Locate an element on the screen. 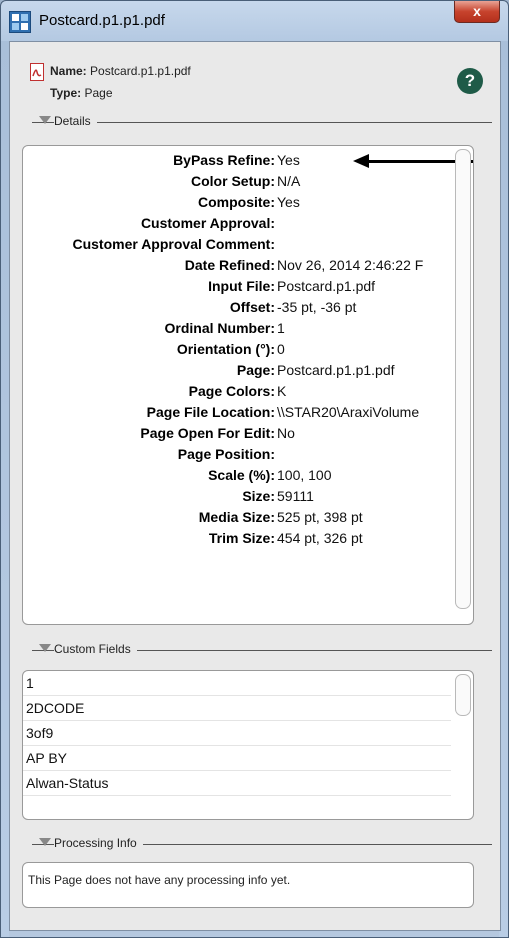 The image size is (509, 938). detail-row: Page Position: is located at coordinates (247, 456).